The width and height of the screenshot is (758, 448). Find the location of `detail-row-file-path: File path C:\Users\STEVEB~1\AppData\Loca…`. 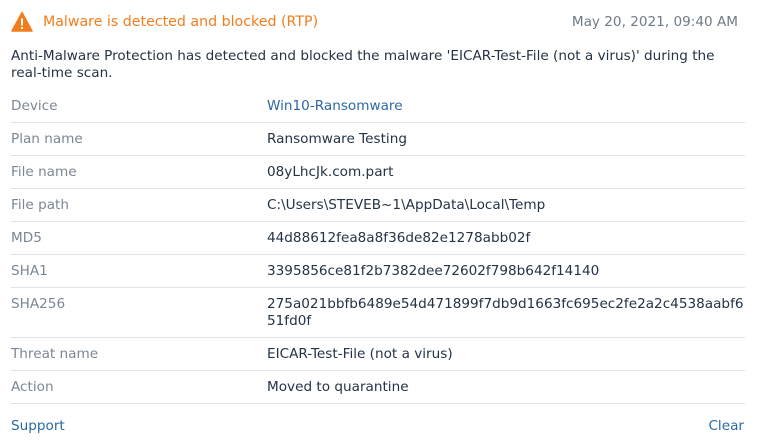

detail-row-file-path: File path C:\Users\STEVEB~1\AppData\Loca… is located at coordinates (378, 205).